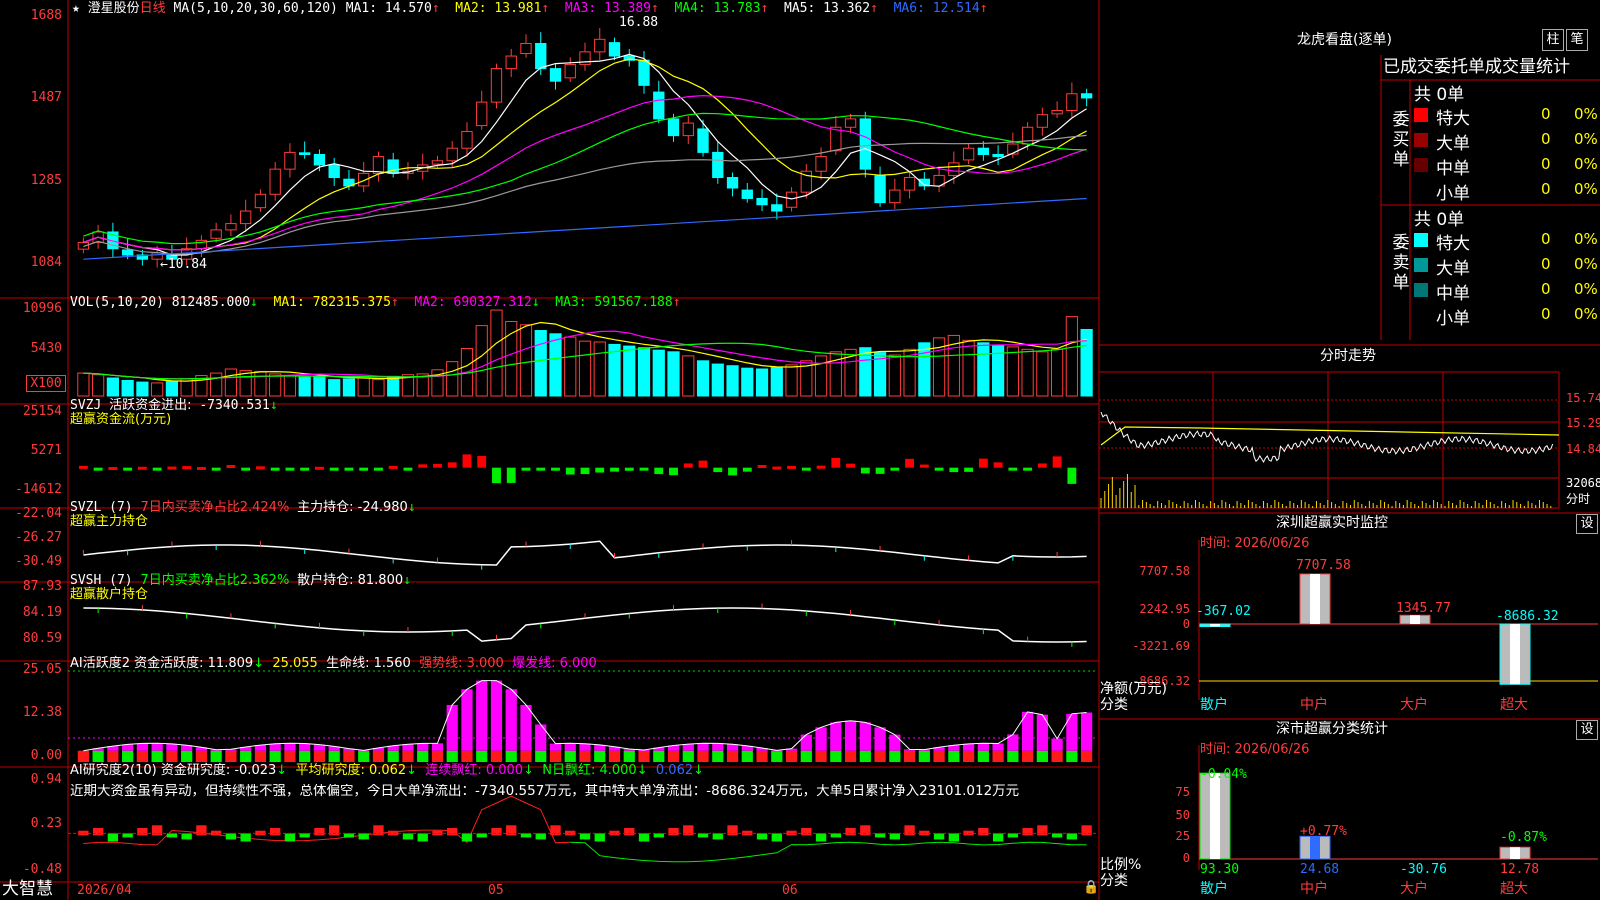  What do you see at coordinates (153, 8) in the screenshot?
I see `period-label: 日线` at bounding box center [153, 8].